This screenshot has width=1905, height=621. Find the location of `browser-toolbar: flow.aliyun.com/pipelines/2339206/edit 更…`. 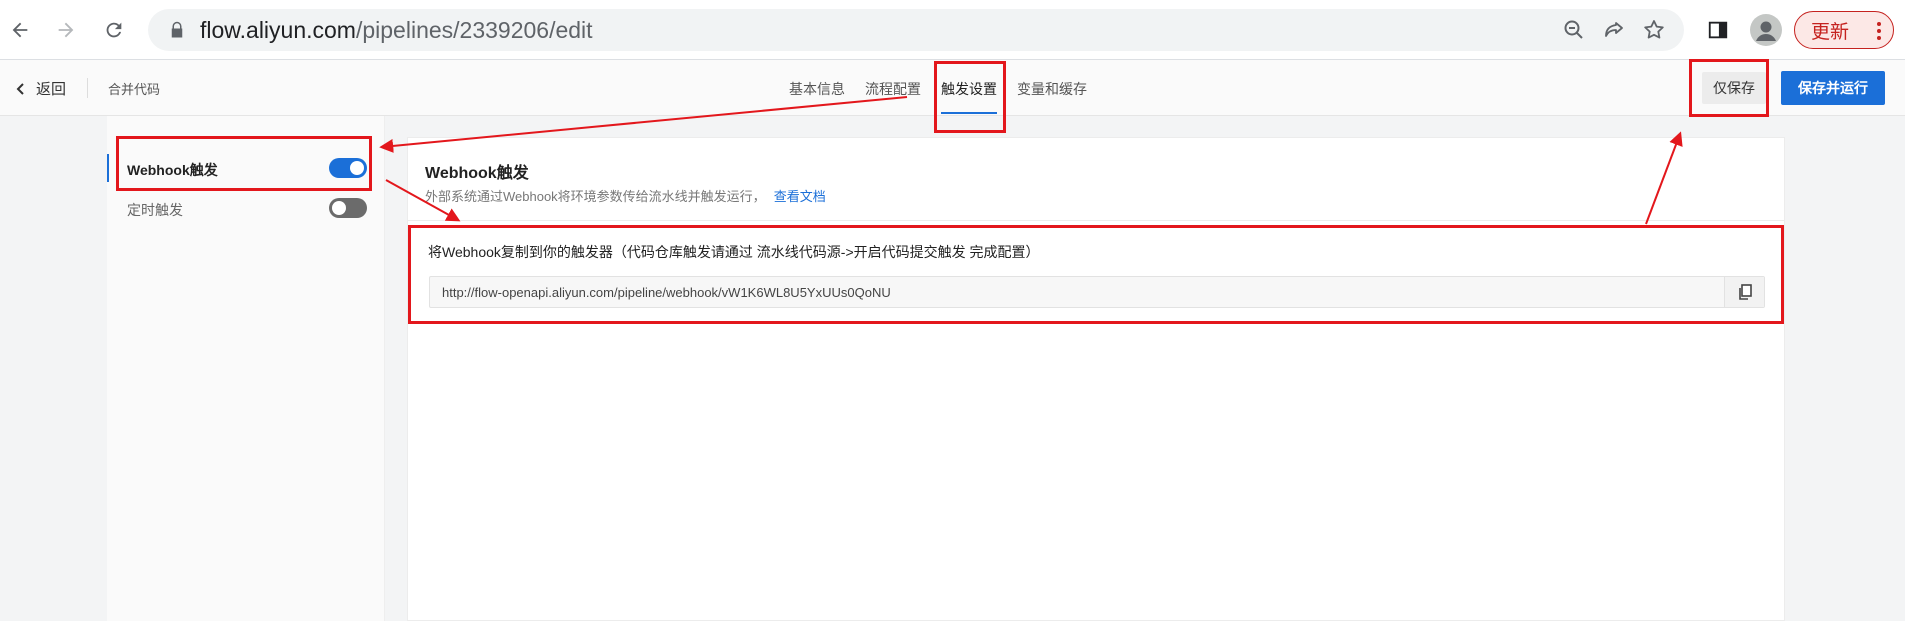

browser-toolbar: flow.aliyun.com/pipelines/2339206/edit 更… is located at coordinates (952, 30).